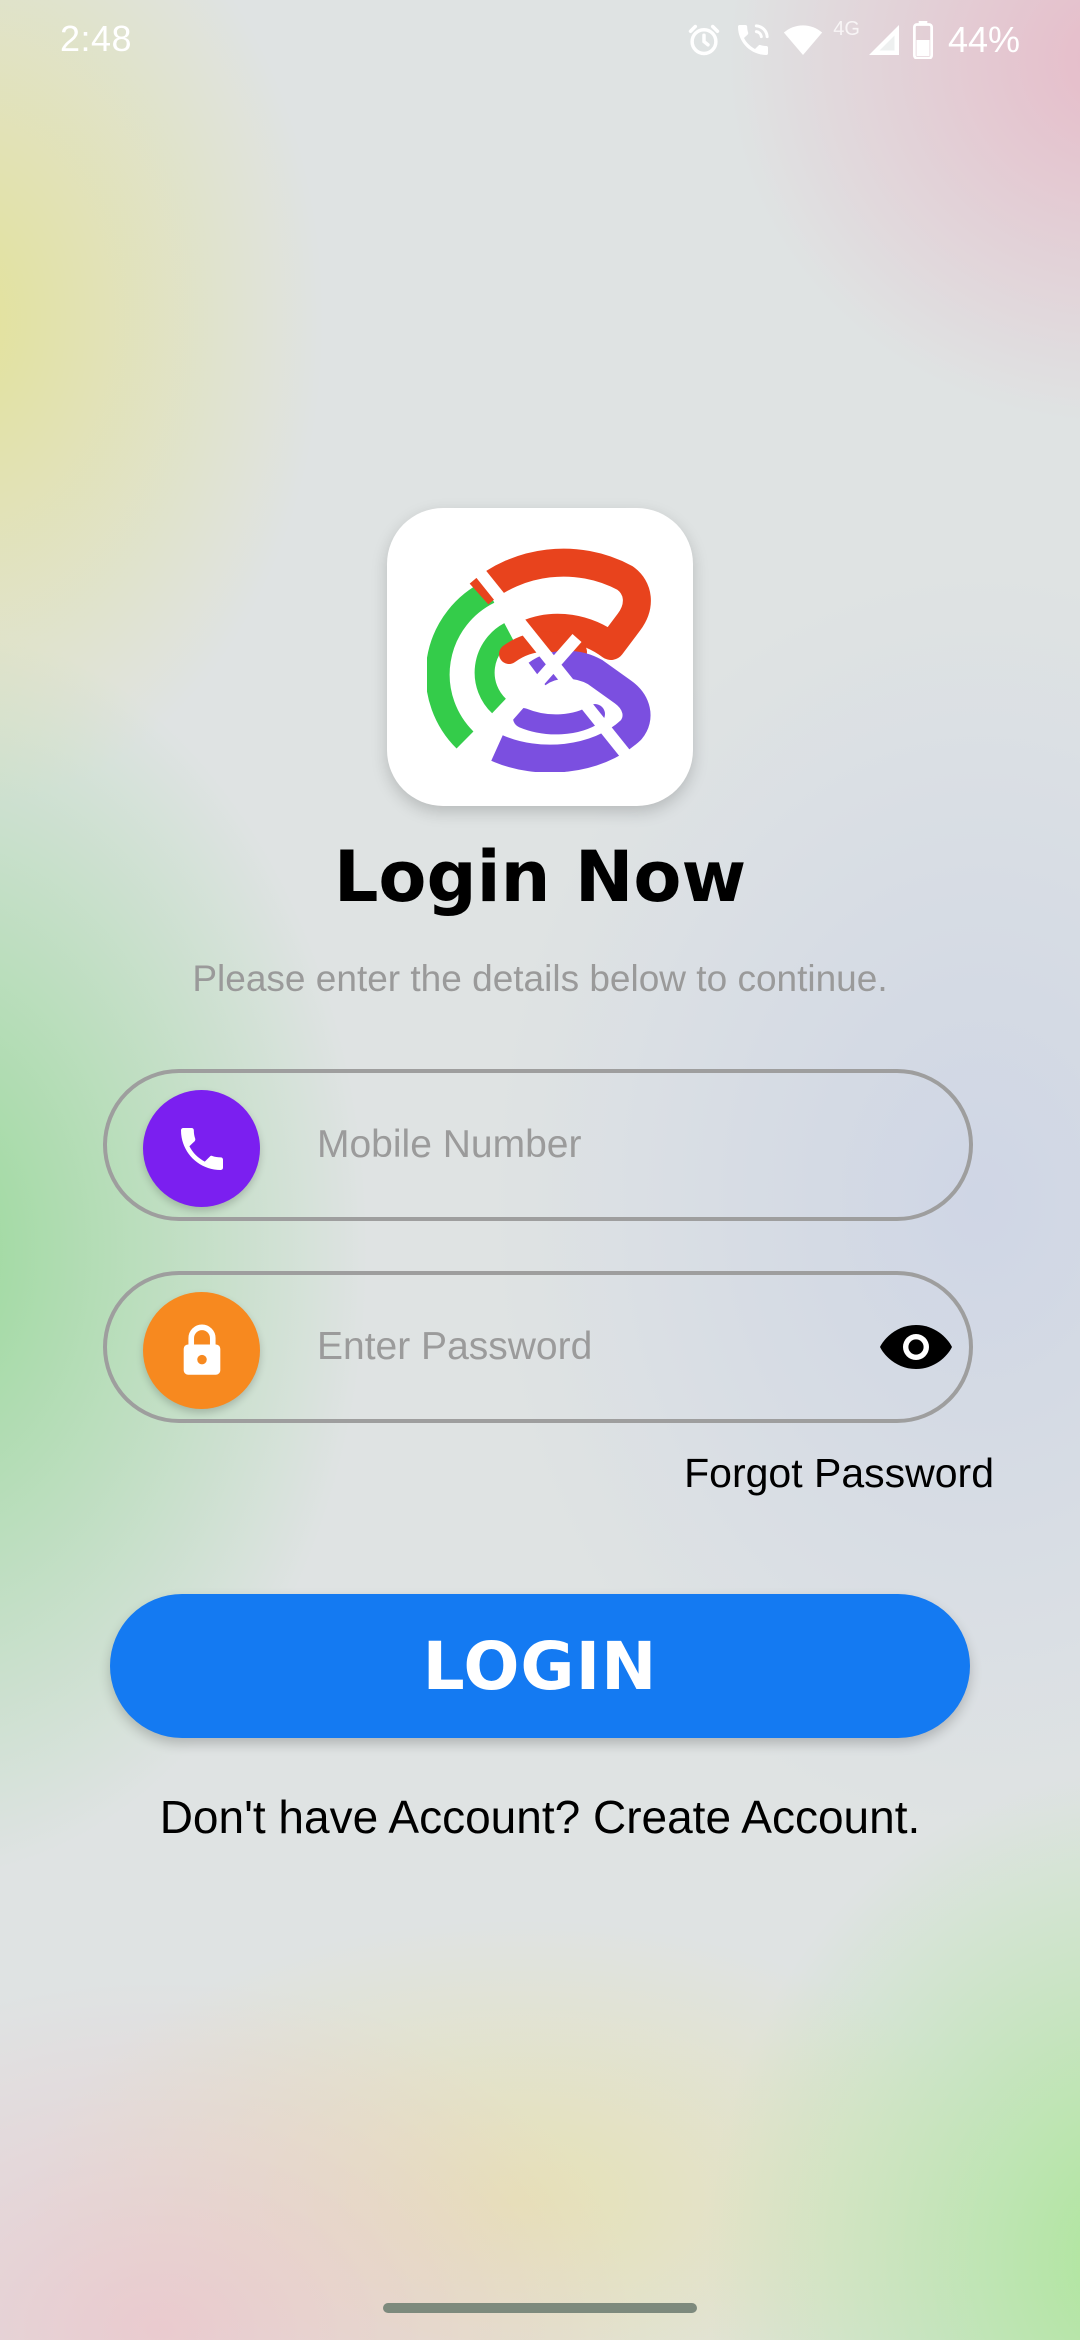  Describe the element at coordinates (540, 2308) in the screenshot. I see `home-indicator` at that location.